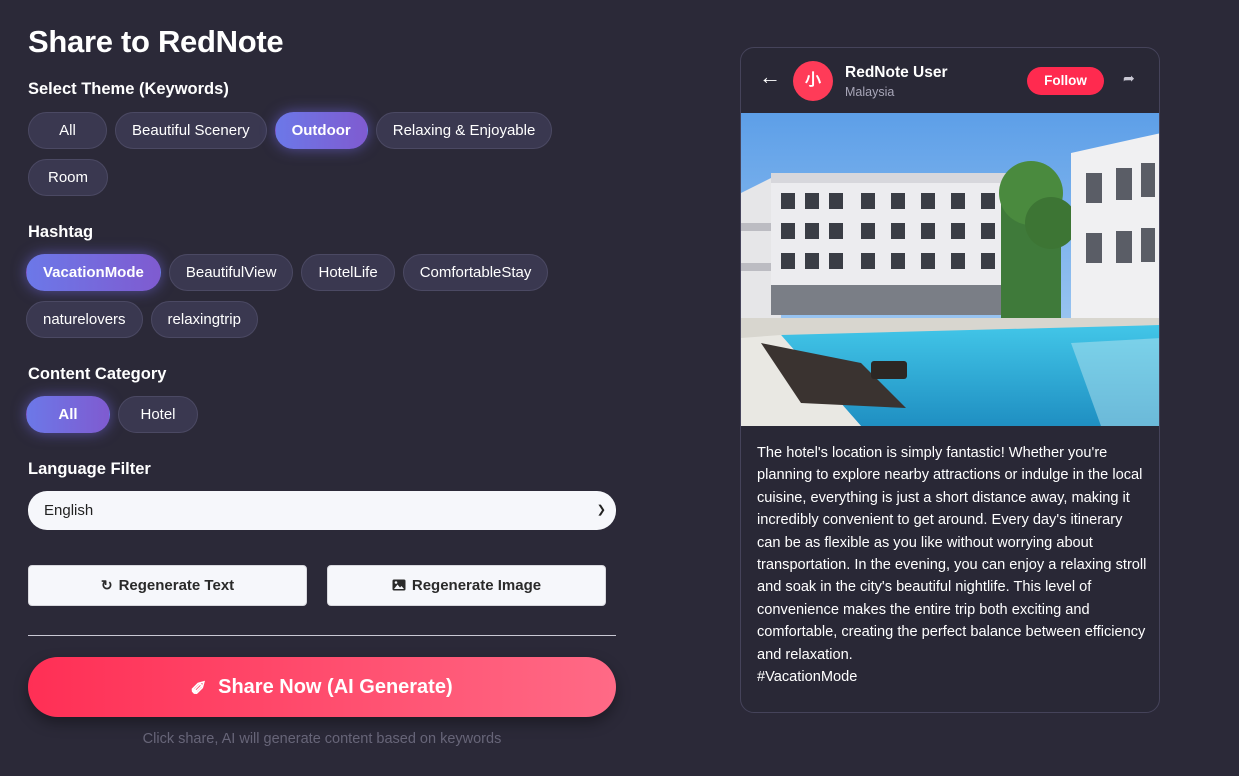 The image size is (1239, 776). I want to click on regenerate-image-button: Regenerate Image, so click(466, 585).